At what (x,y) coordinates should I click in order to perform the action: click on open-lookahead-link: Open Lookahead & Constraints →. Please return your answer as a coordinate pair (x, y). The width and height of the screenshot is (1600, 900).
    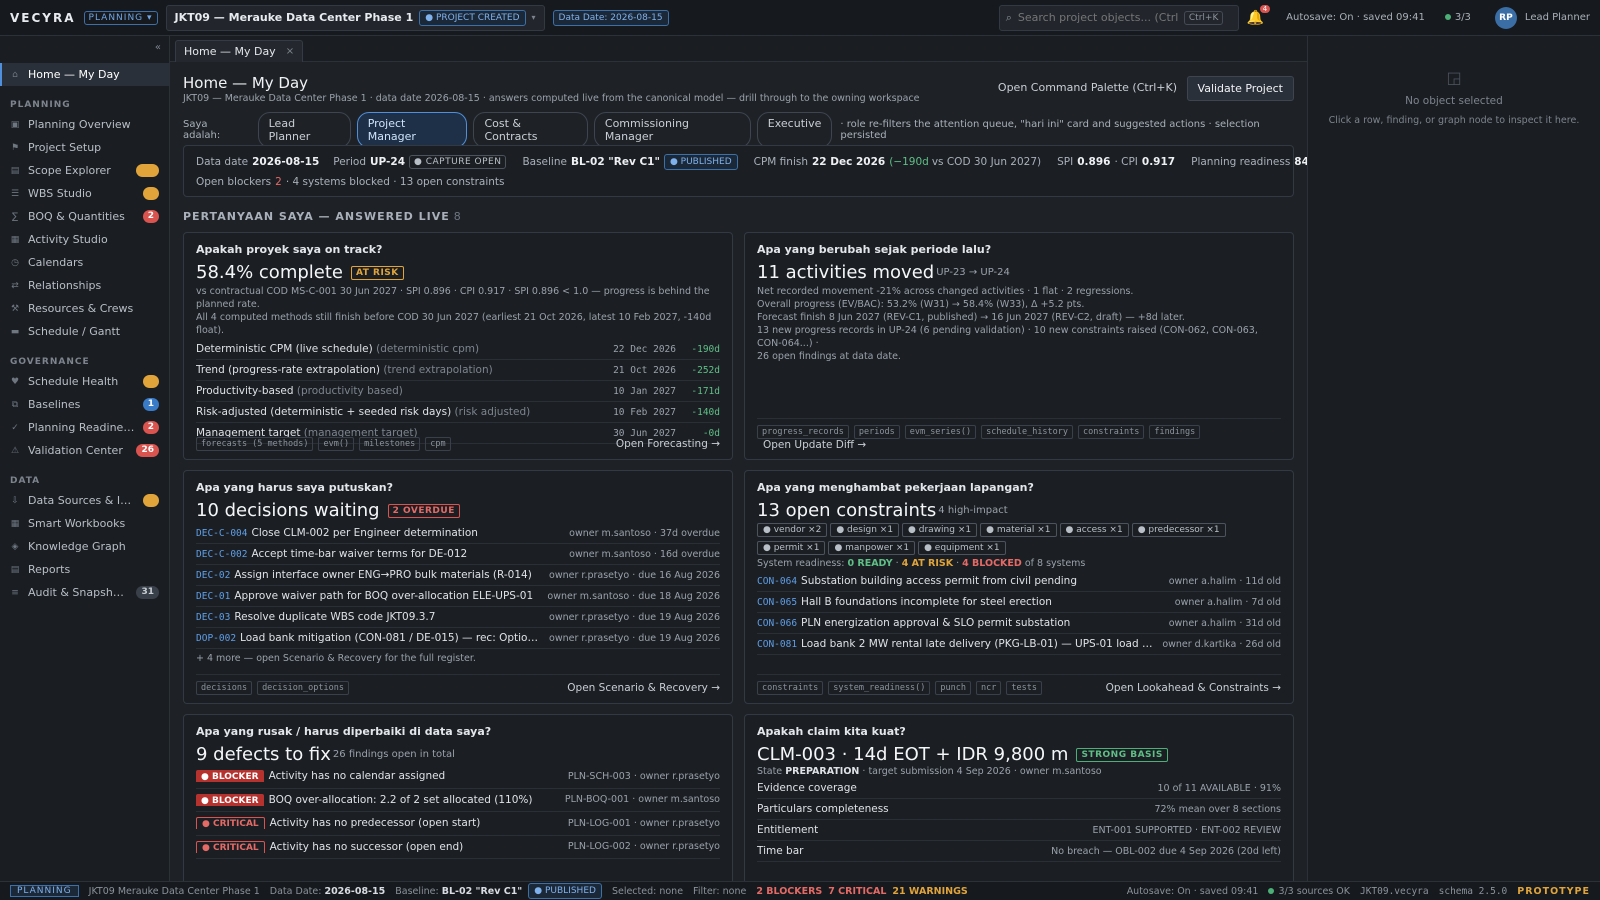
    Looking at the image, I should click on (1193, 688).